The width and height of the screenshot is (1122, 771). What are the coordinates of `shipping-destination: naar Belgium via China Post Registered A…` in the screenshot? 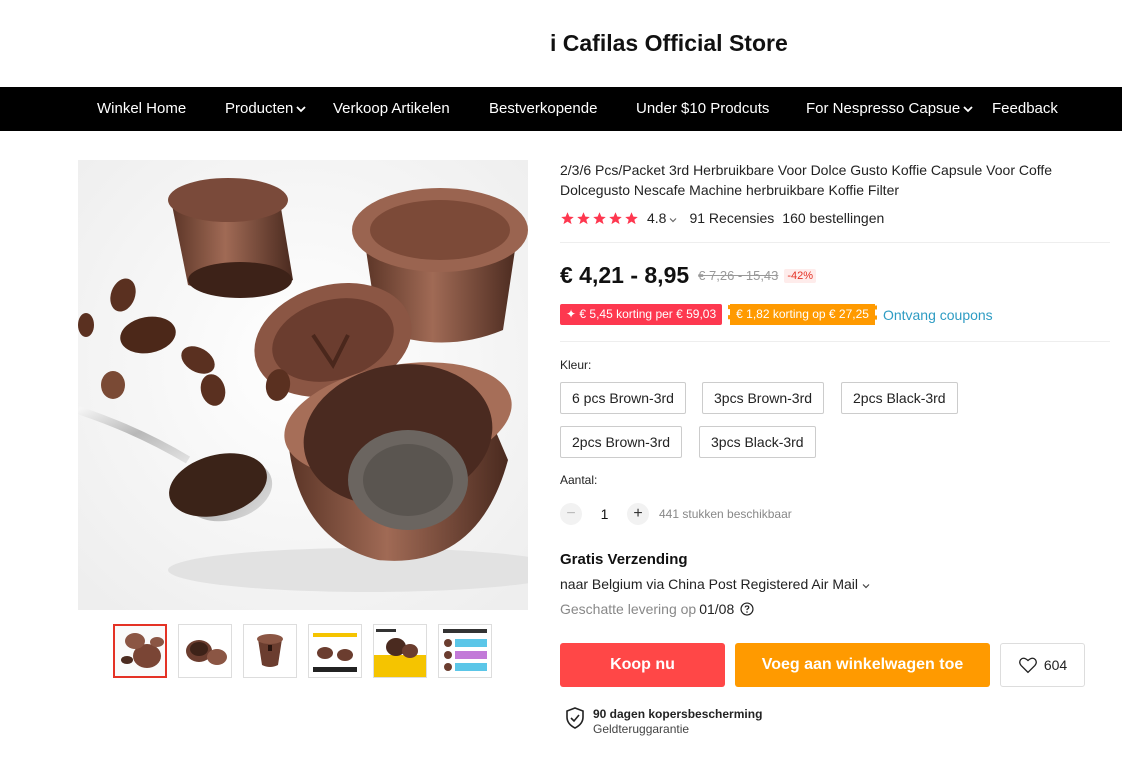 It's located at (715, 584).